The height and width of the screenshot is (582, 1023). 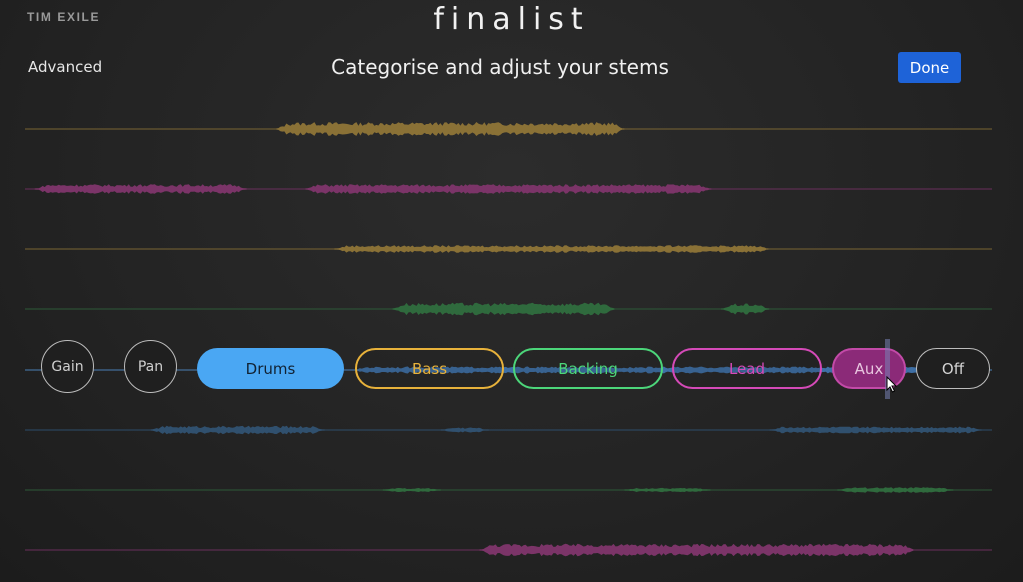 I want to click on category-off-button: Off, so click(x=953, y=368).